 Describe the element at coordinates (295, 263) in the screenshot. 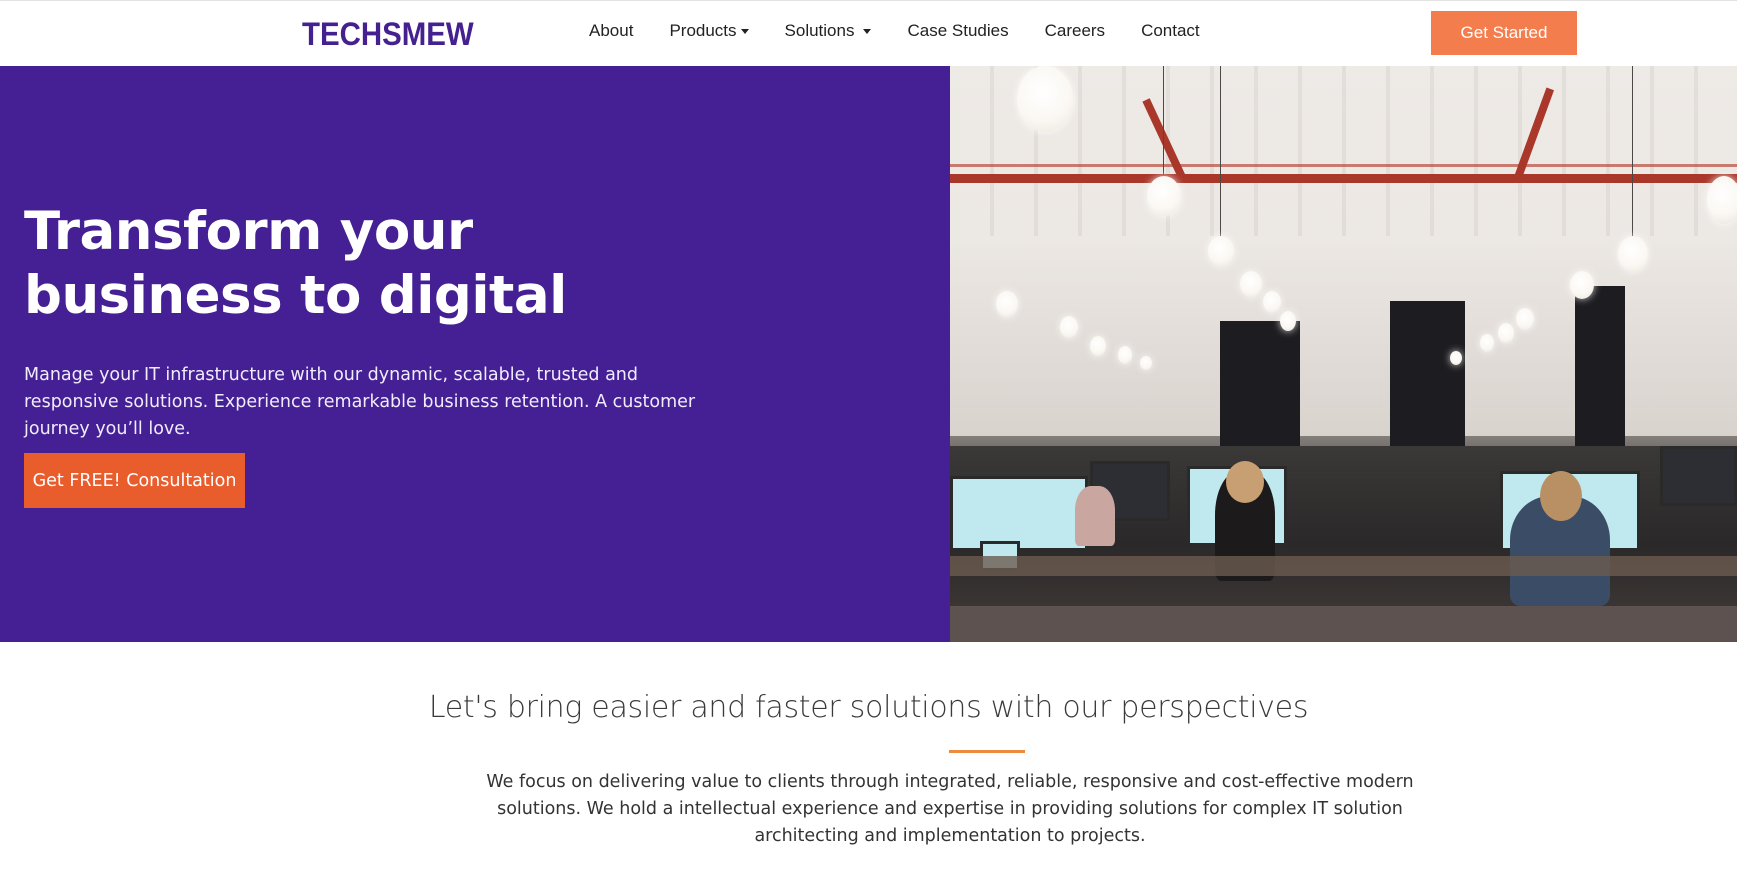

I see `hero-title: Transform your business to digital` at that location.